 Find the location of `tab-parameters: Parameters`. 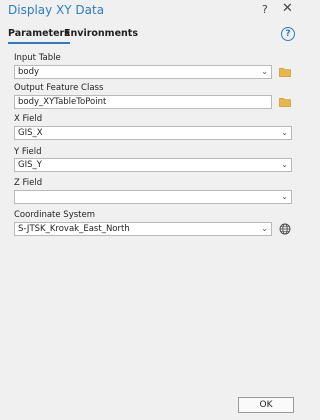

tab-parameters: Parameters is located at coordinates (39, 36).